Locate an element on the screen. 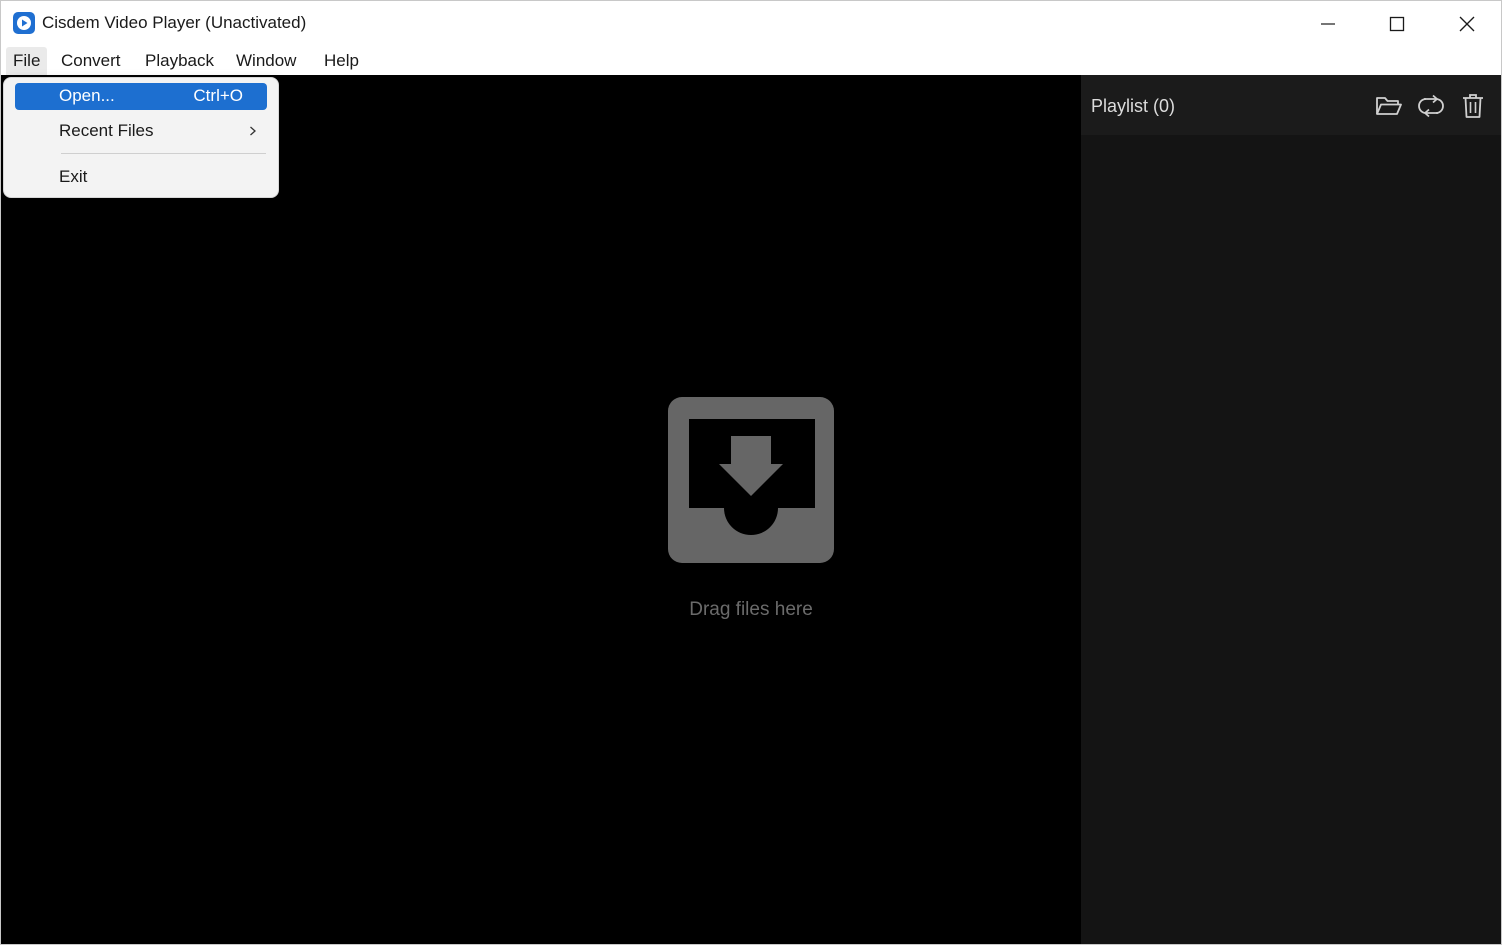 This screenshot has height=945, width=1502. menu-item-recent-files: Recent Files is located at coordinates (141, 131).